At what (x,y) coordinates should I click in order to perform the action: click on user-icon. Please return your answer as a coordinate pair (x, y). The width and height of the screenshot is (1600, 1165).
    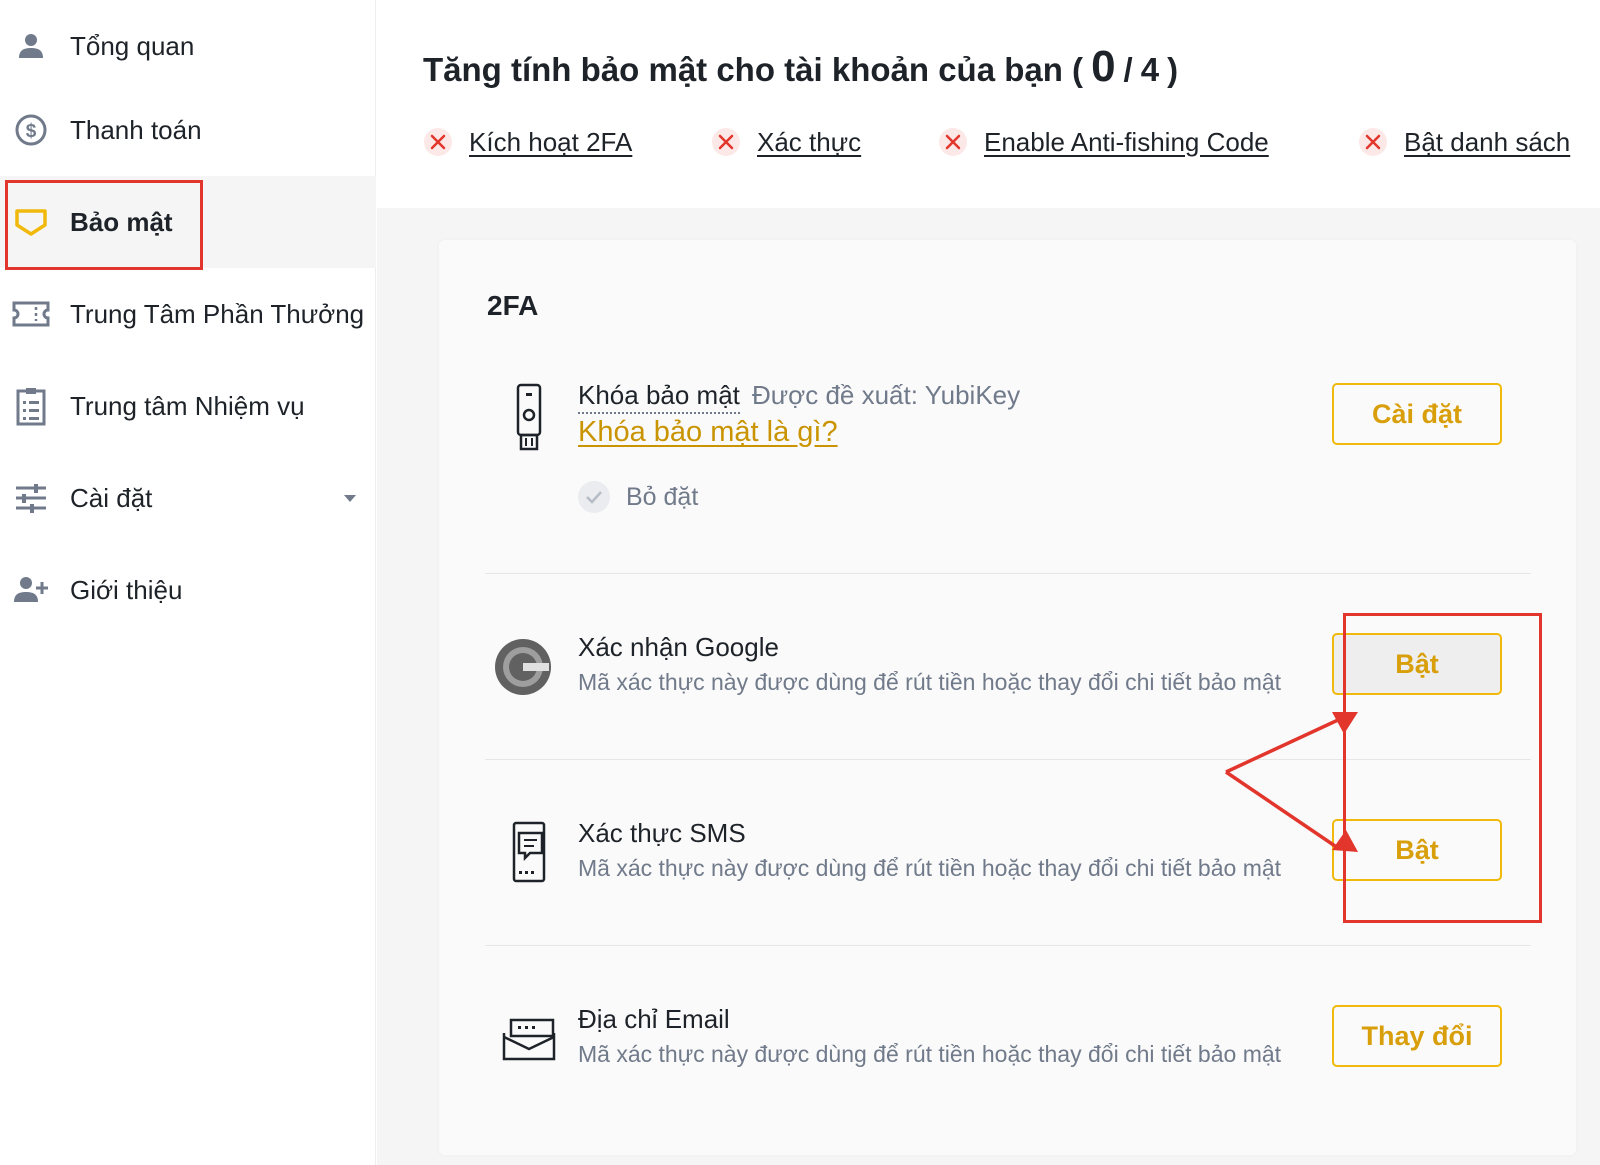
    Looking at the image, I should click on (31, 46).